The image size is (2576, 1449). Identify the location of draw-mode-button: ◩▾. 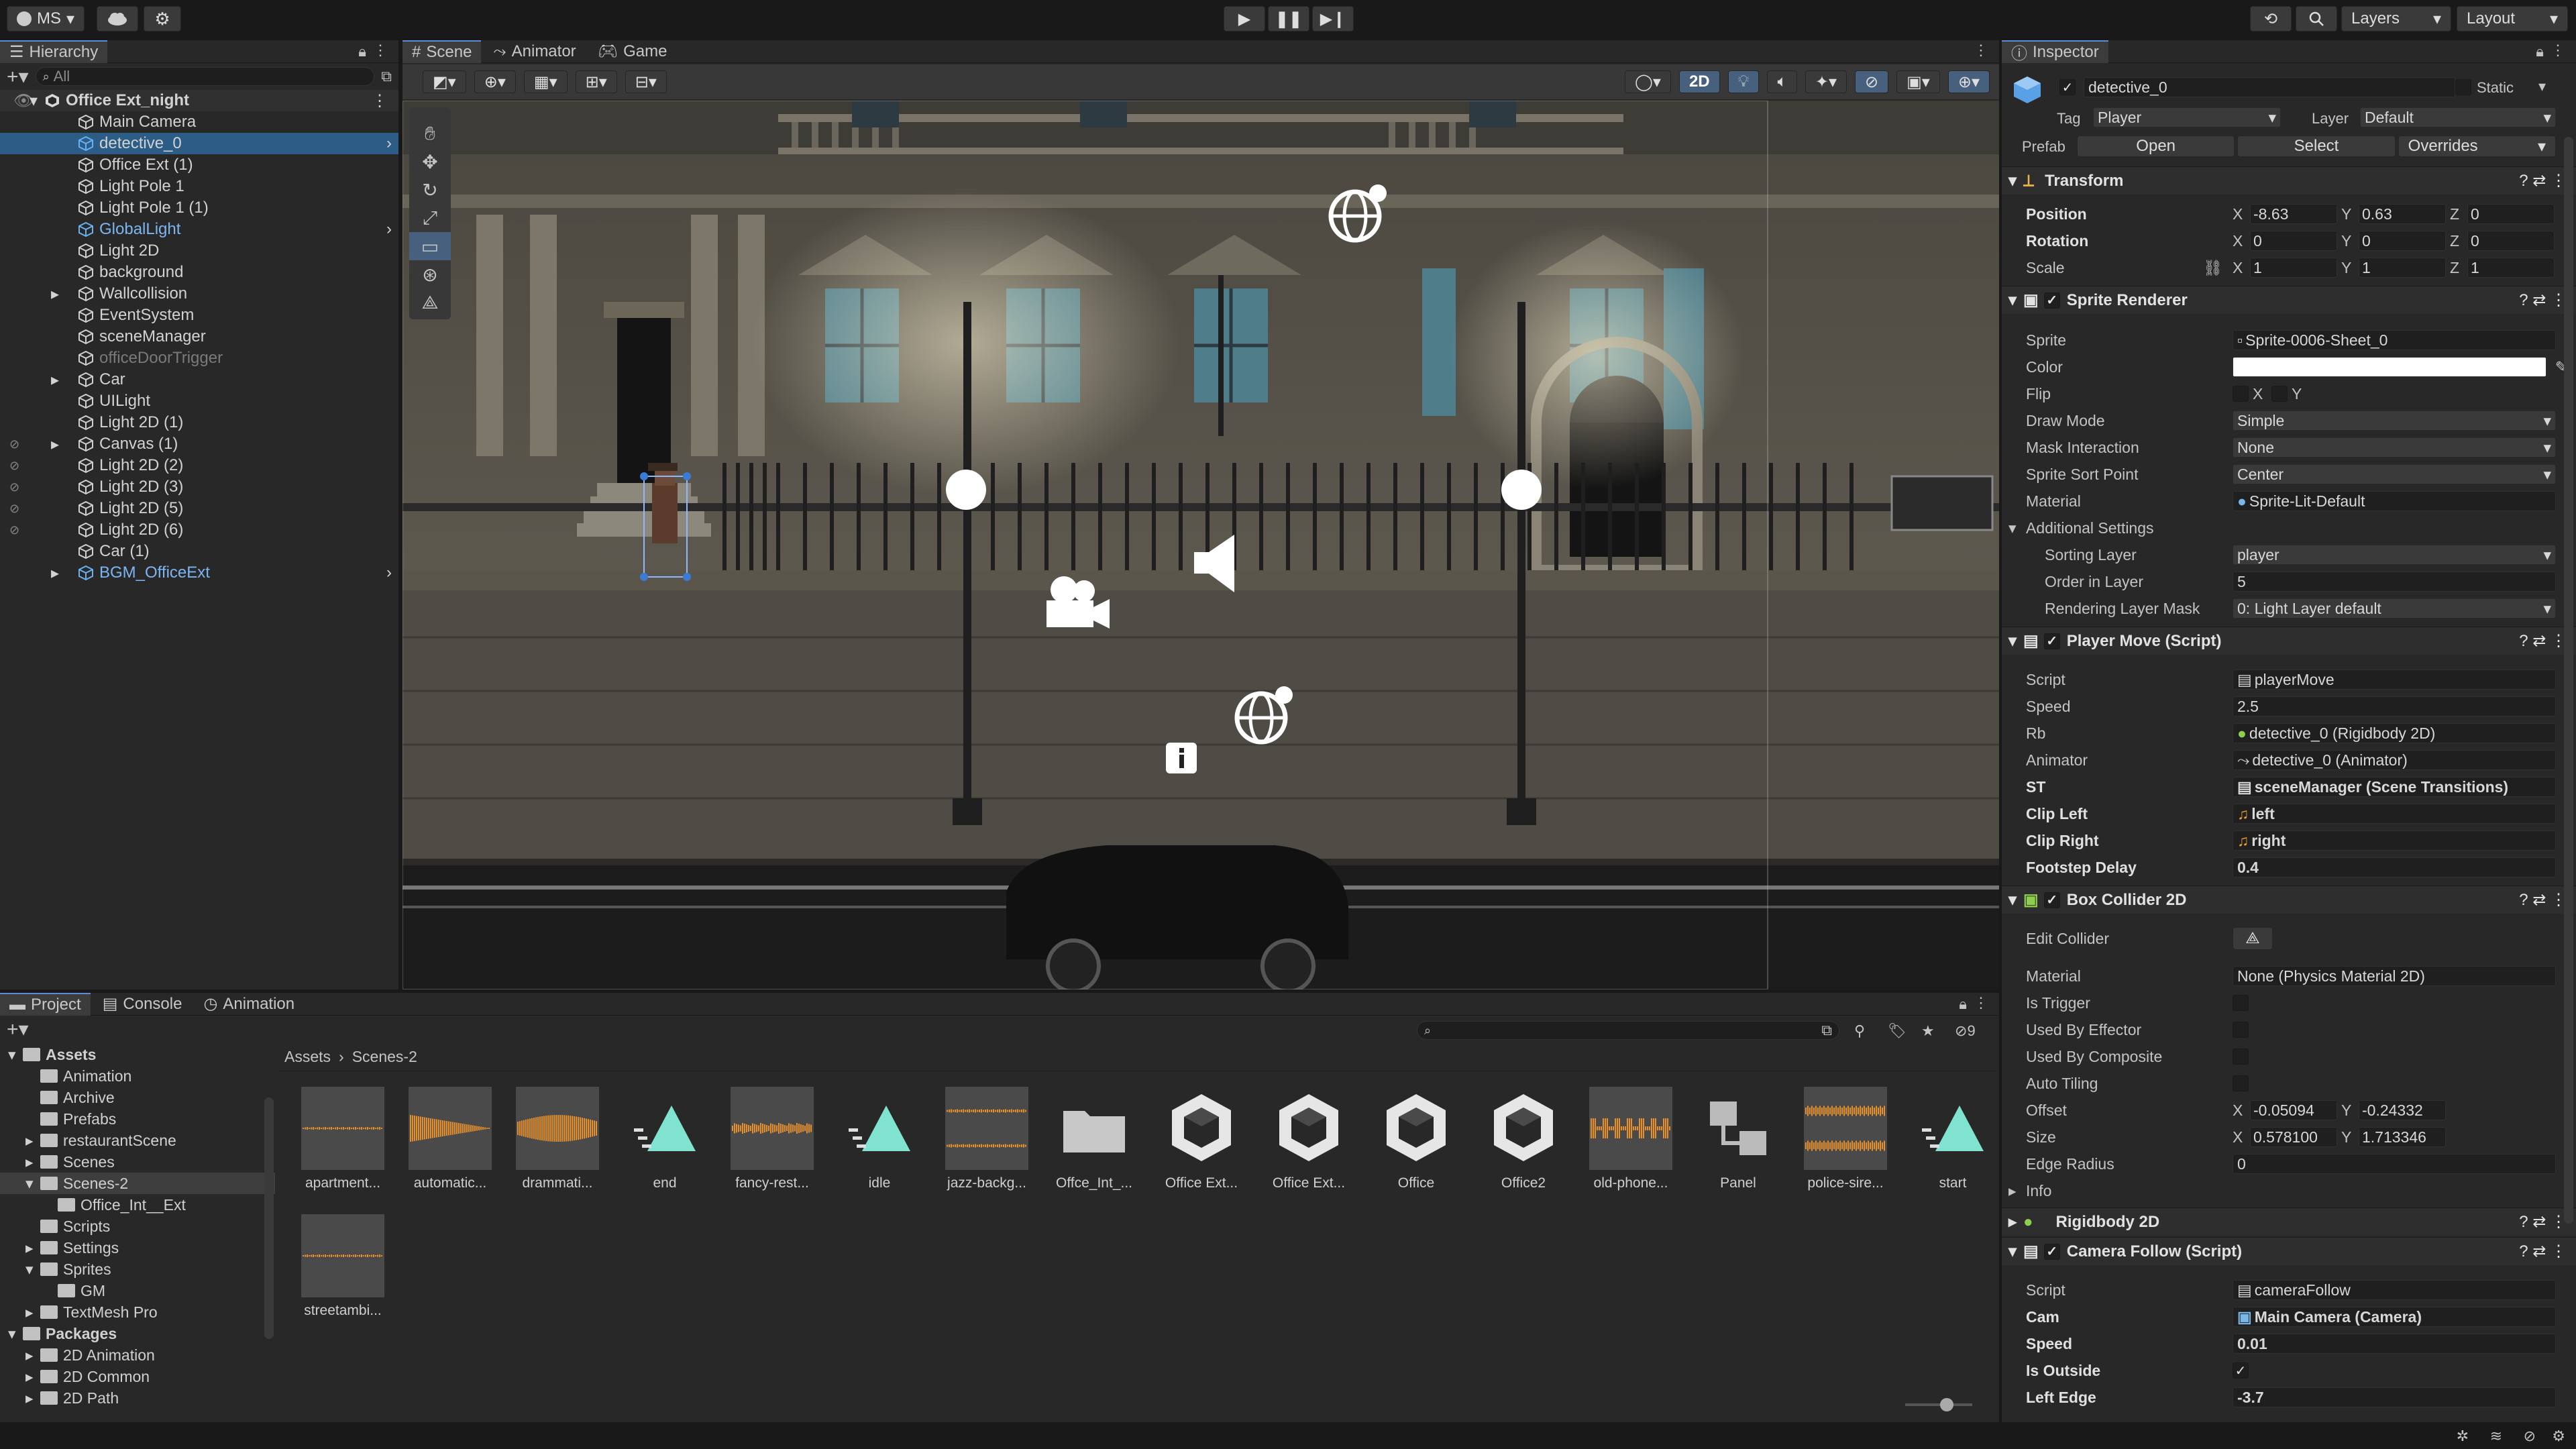
(444, 81).